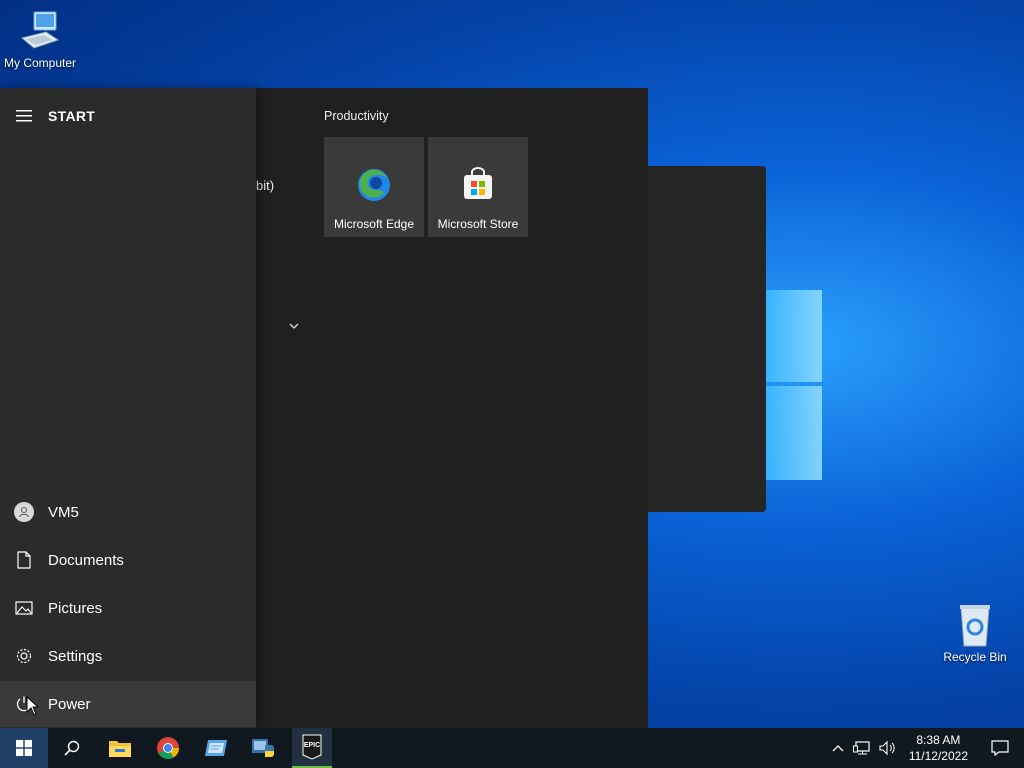  I want to click on speaker-icon, so click(887, 748).